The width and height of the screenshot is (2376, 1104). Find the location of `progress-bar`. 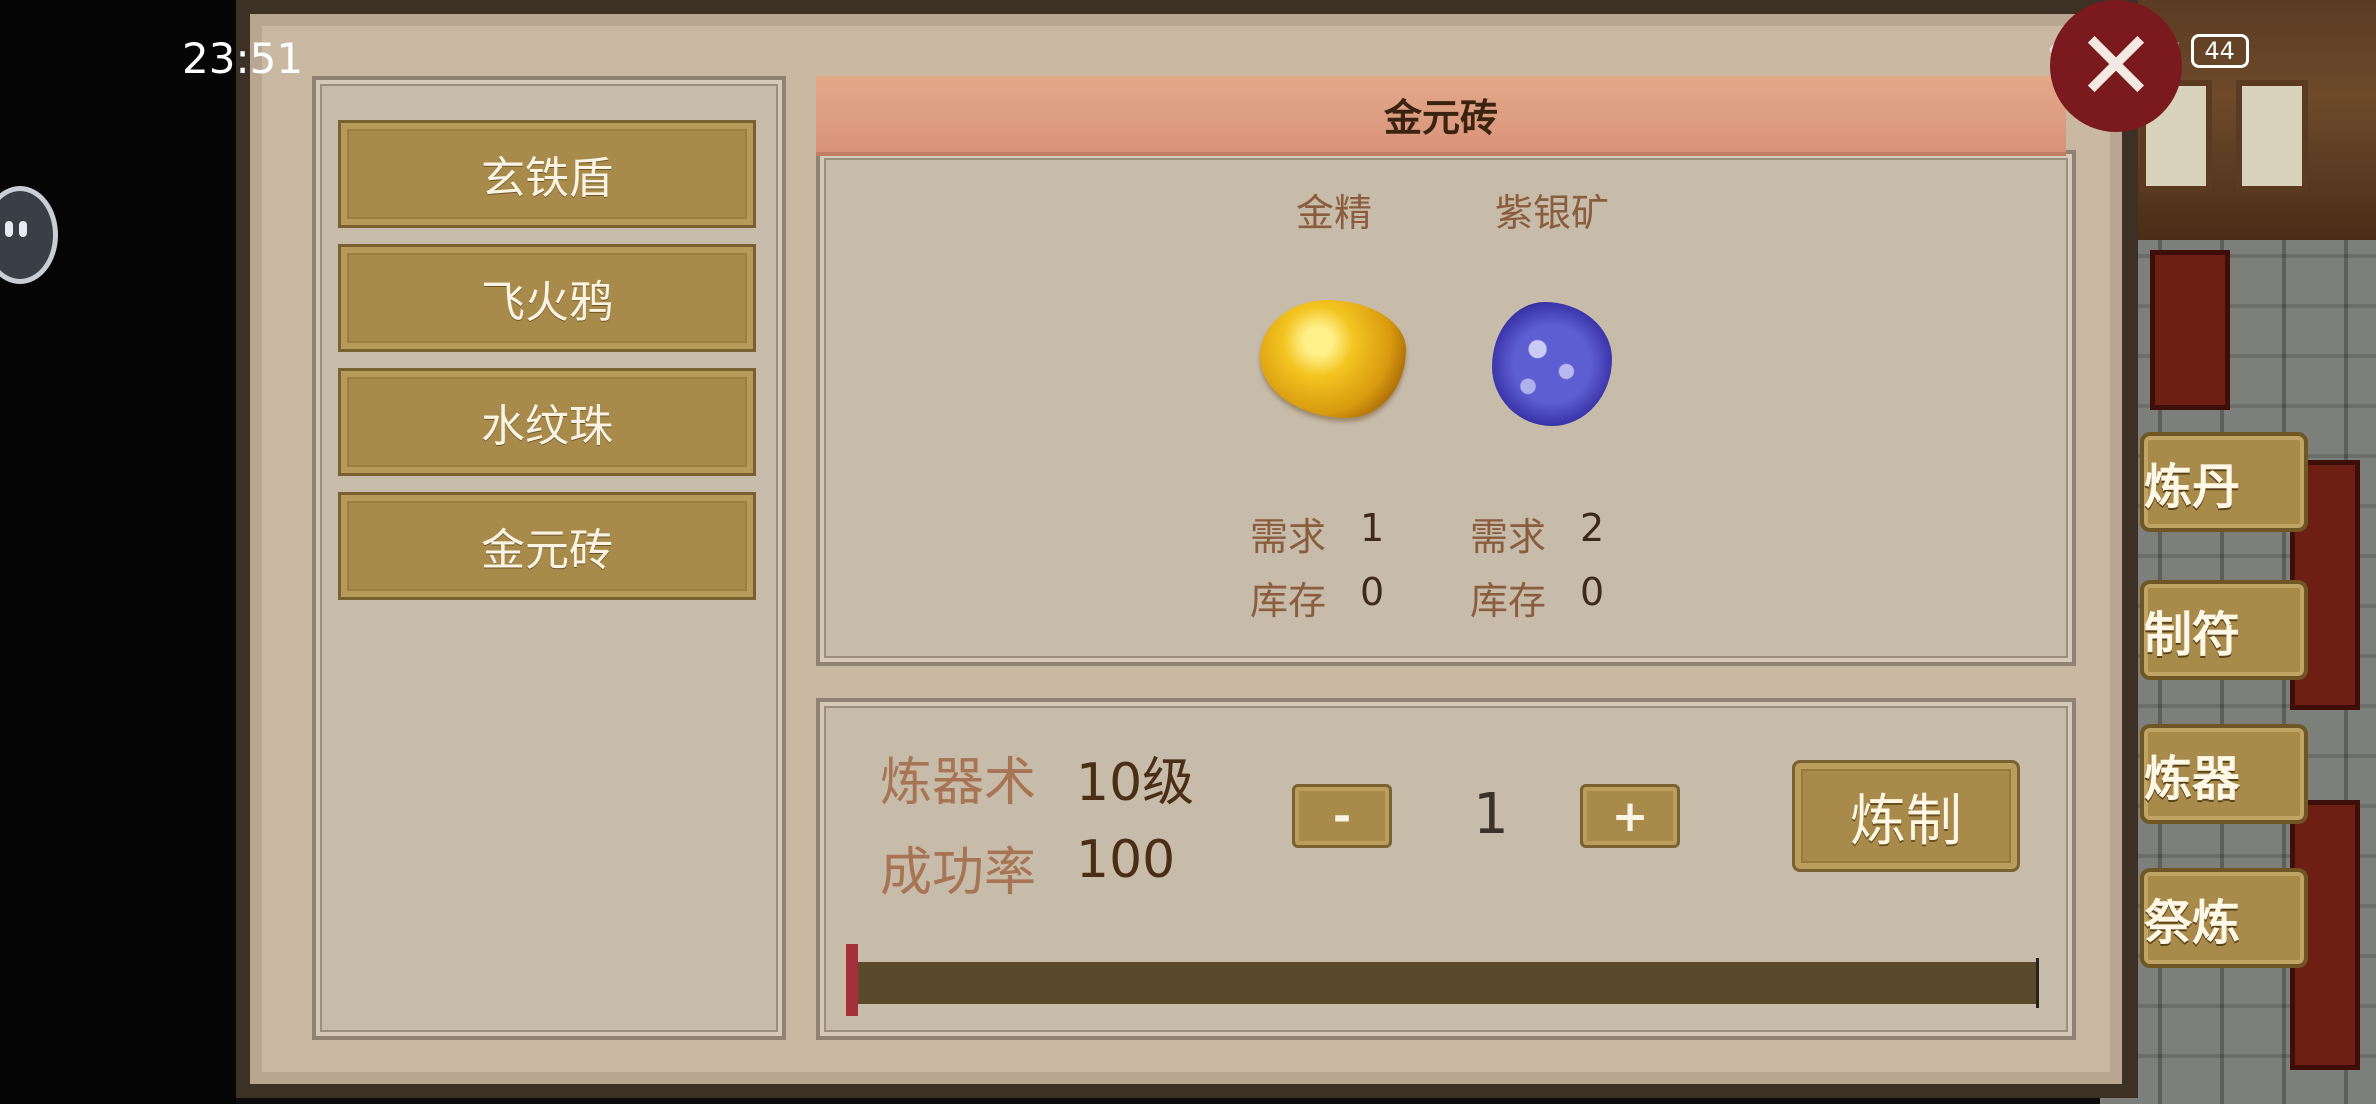

progress-bar is located at coordinates (1442, 983).